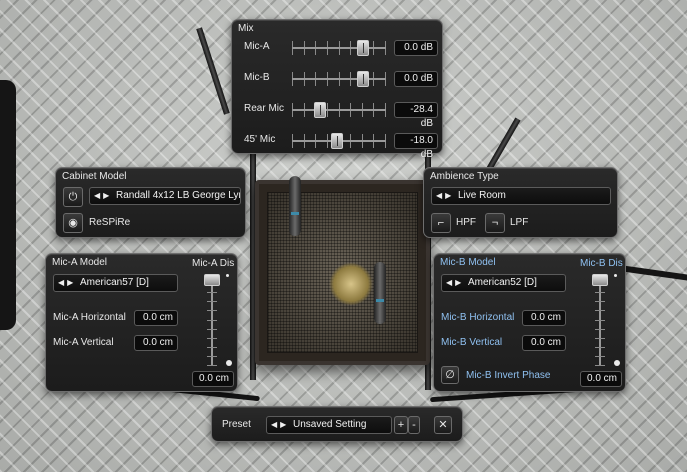 The height and width of the screenshot is (472, 687). I want to click on left-cable, so click(8, 205).